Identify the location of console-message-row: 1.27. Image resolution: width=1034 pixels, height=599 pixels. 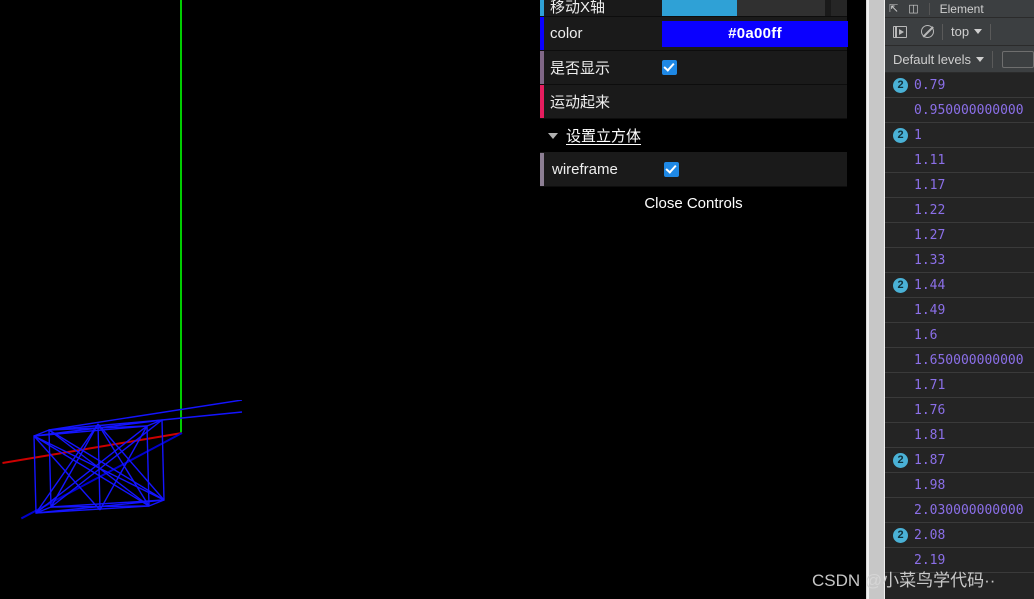
(959, 235).